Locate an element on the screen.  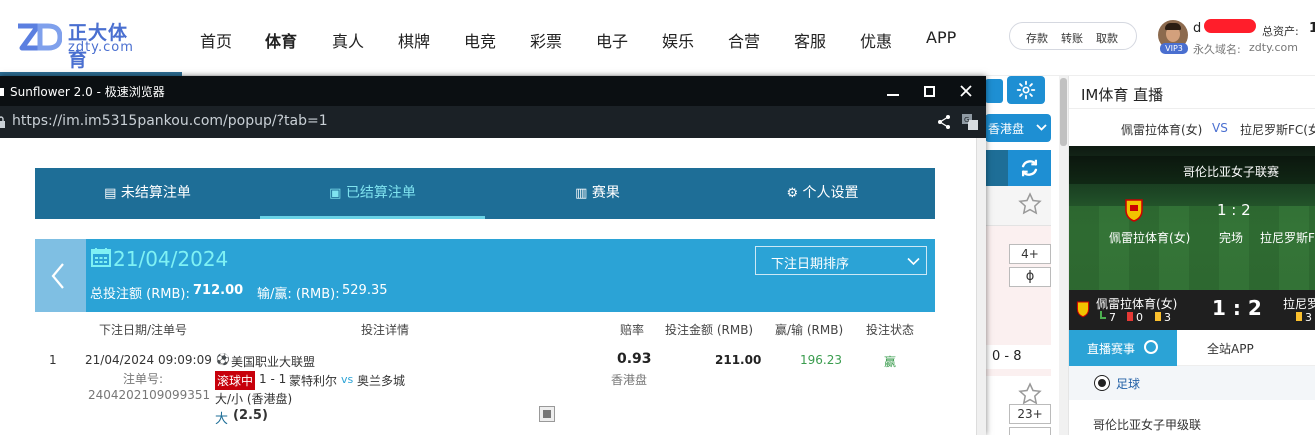
zd-logo-mark-icon is located at coordinates (40, 37).